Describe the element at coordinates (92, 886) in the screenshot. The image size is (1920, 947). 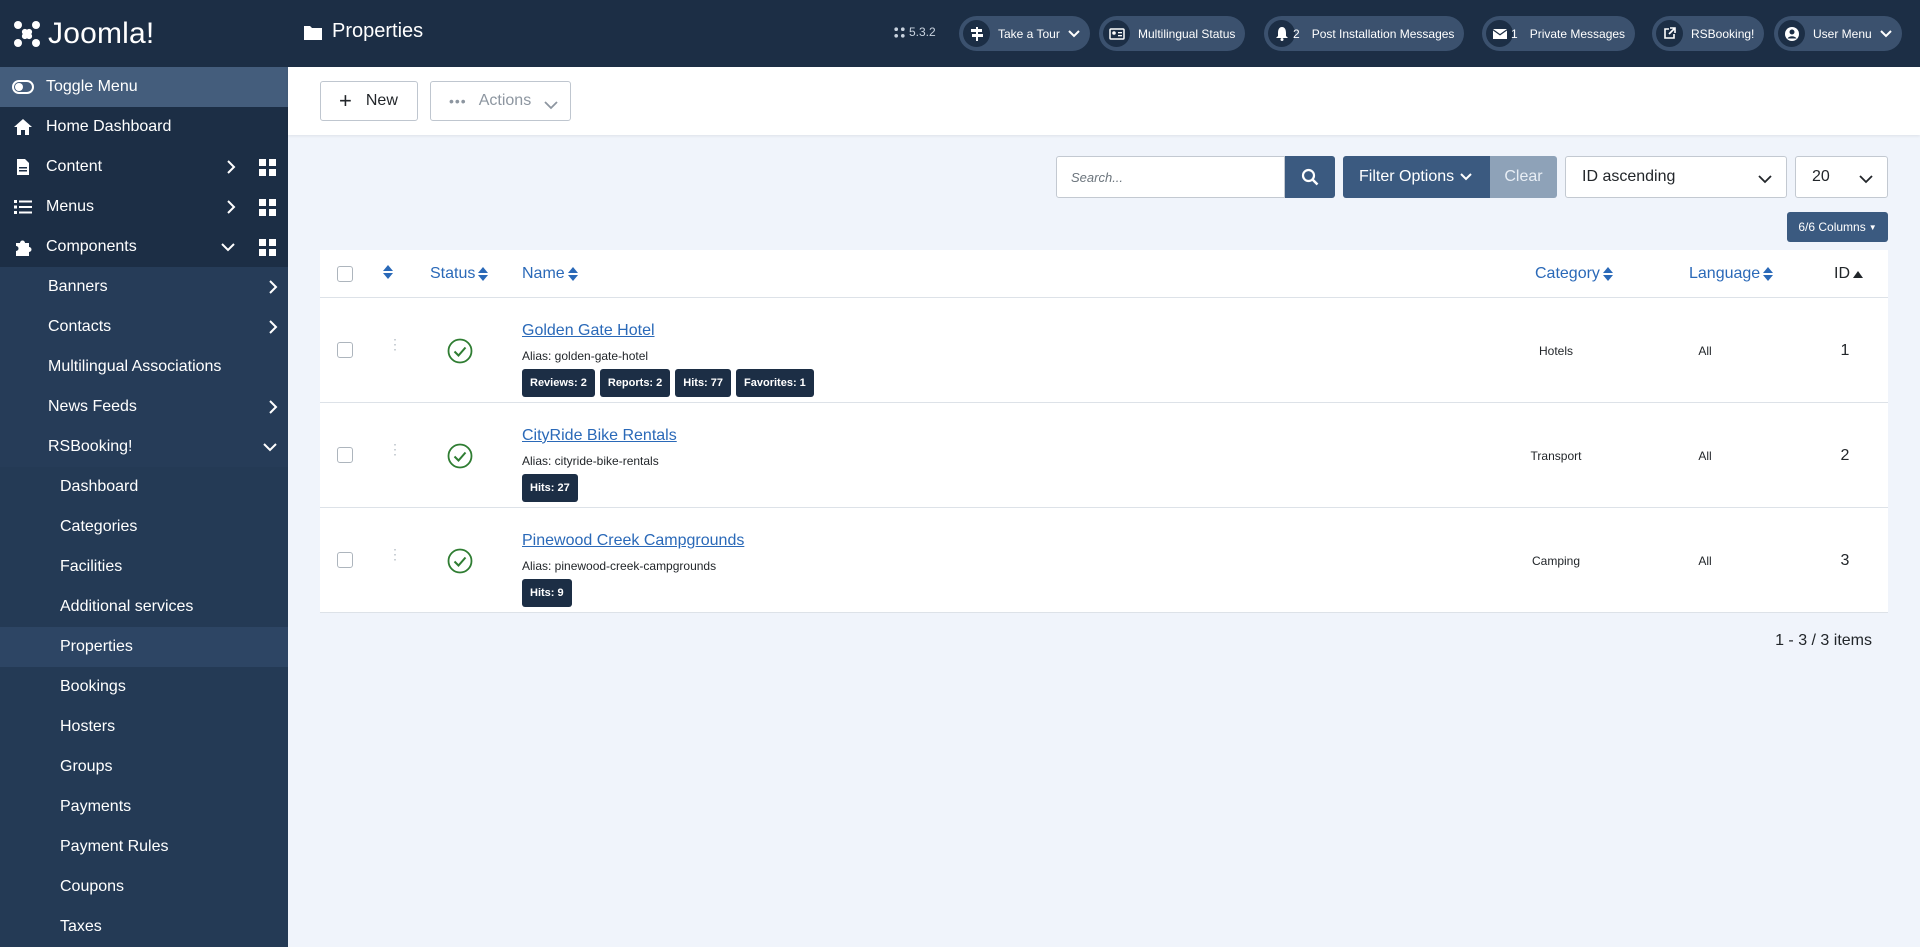
I see `sidebar-item-label: Coupons` at that location.